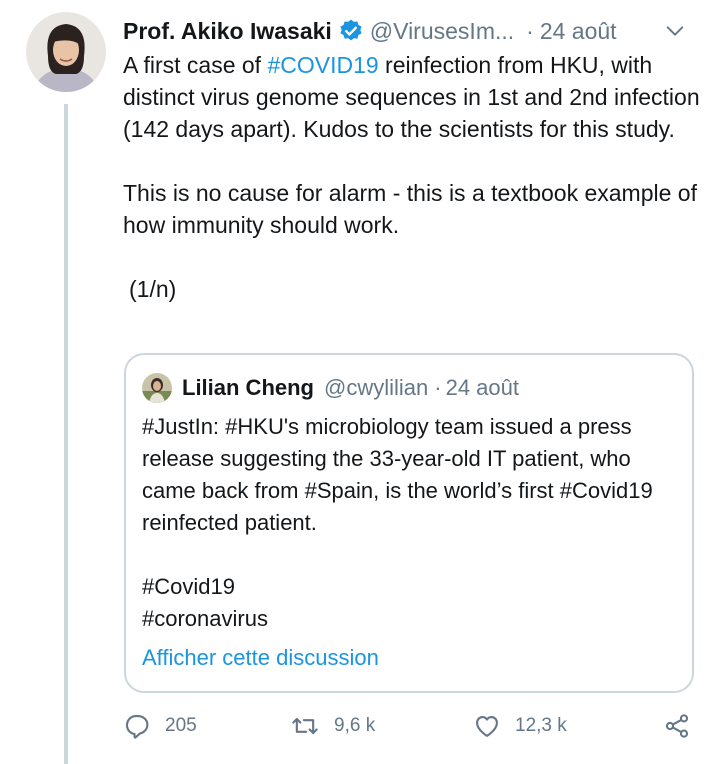 The image size is (720, 764). I want to click on hashtag-link: #COVID19, so click(322, 65).